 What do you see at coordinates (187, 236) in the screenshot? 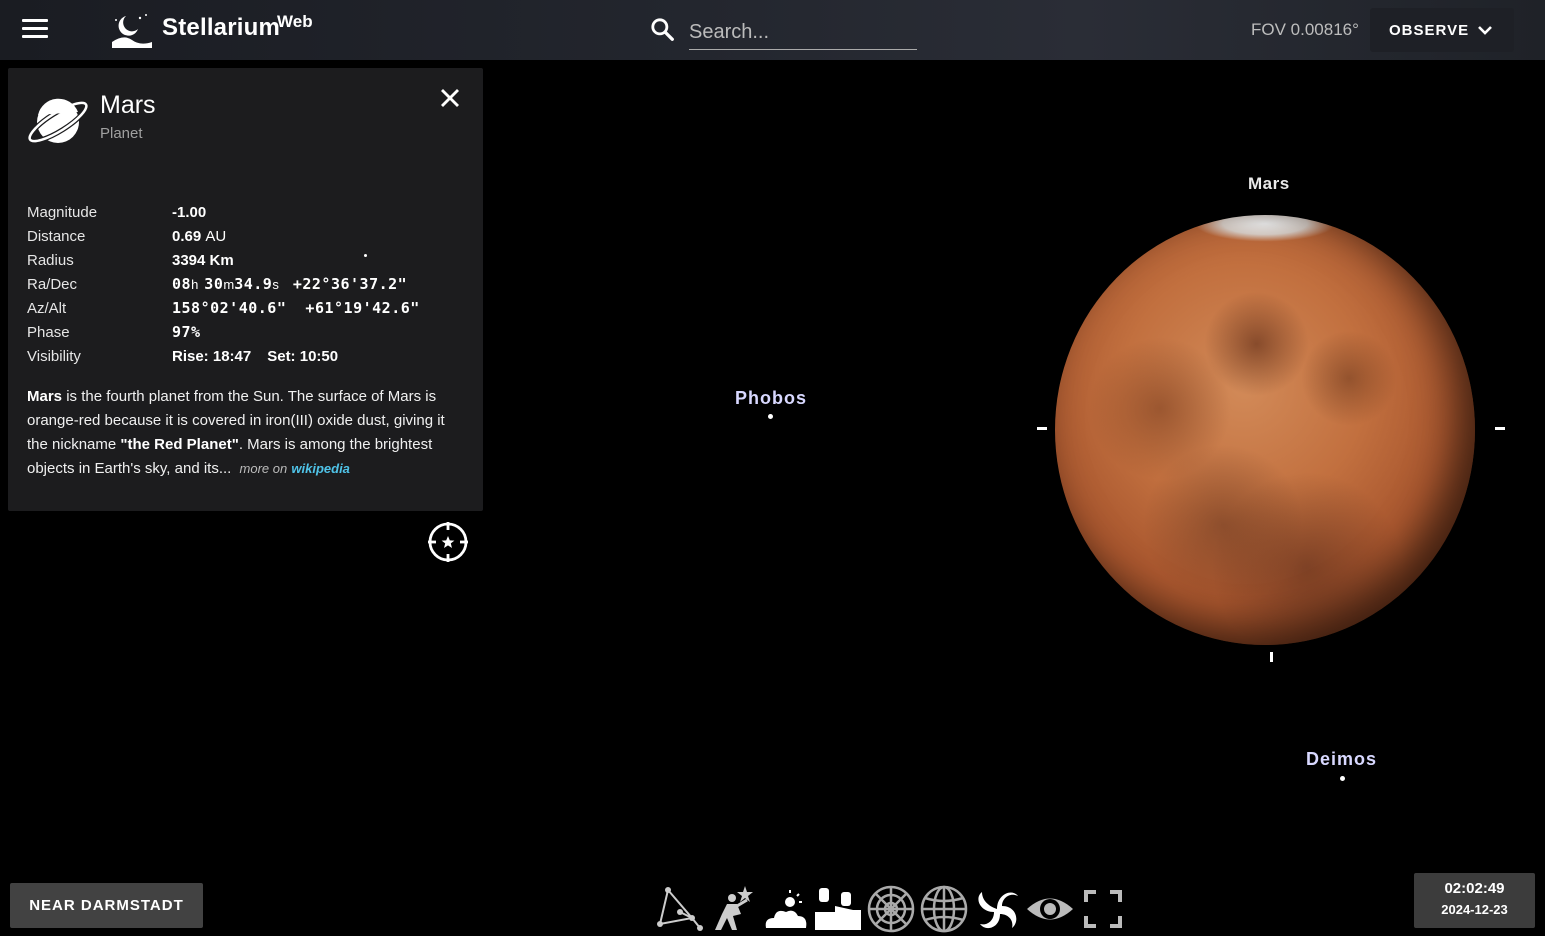
I see `distance-value: 0.69` at bounding box center [187, 236].